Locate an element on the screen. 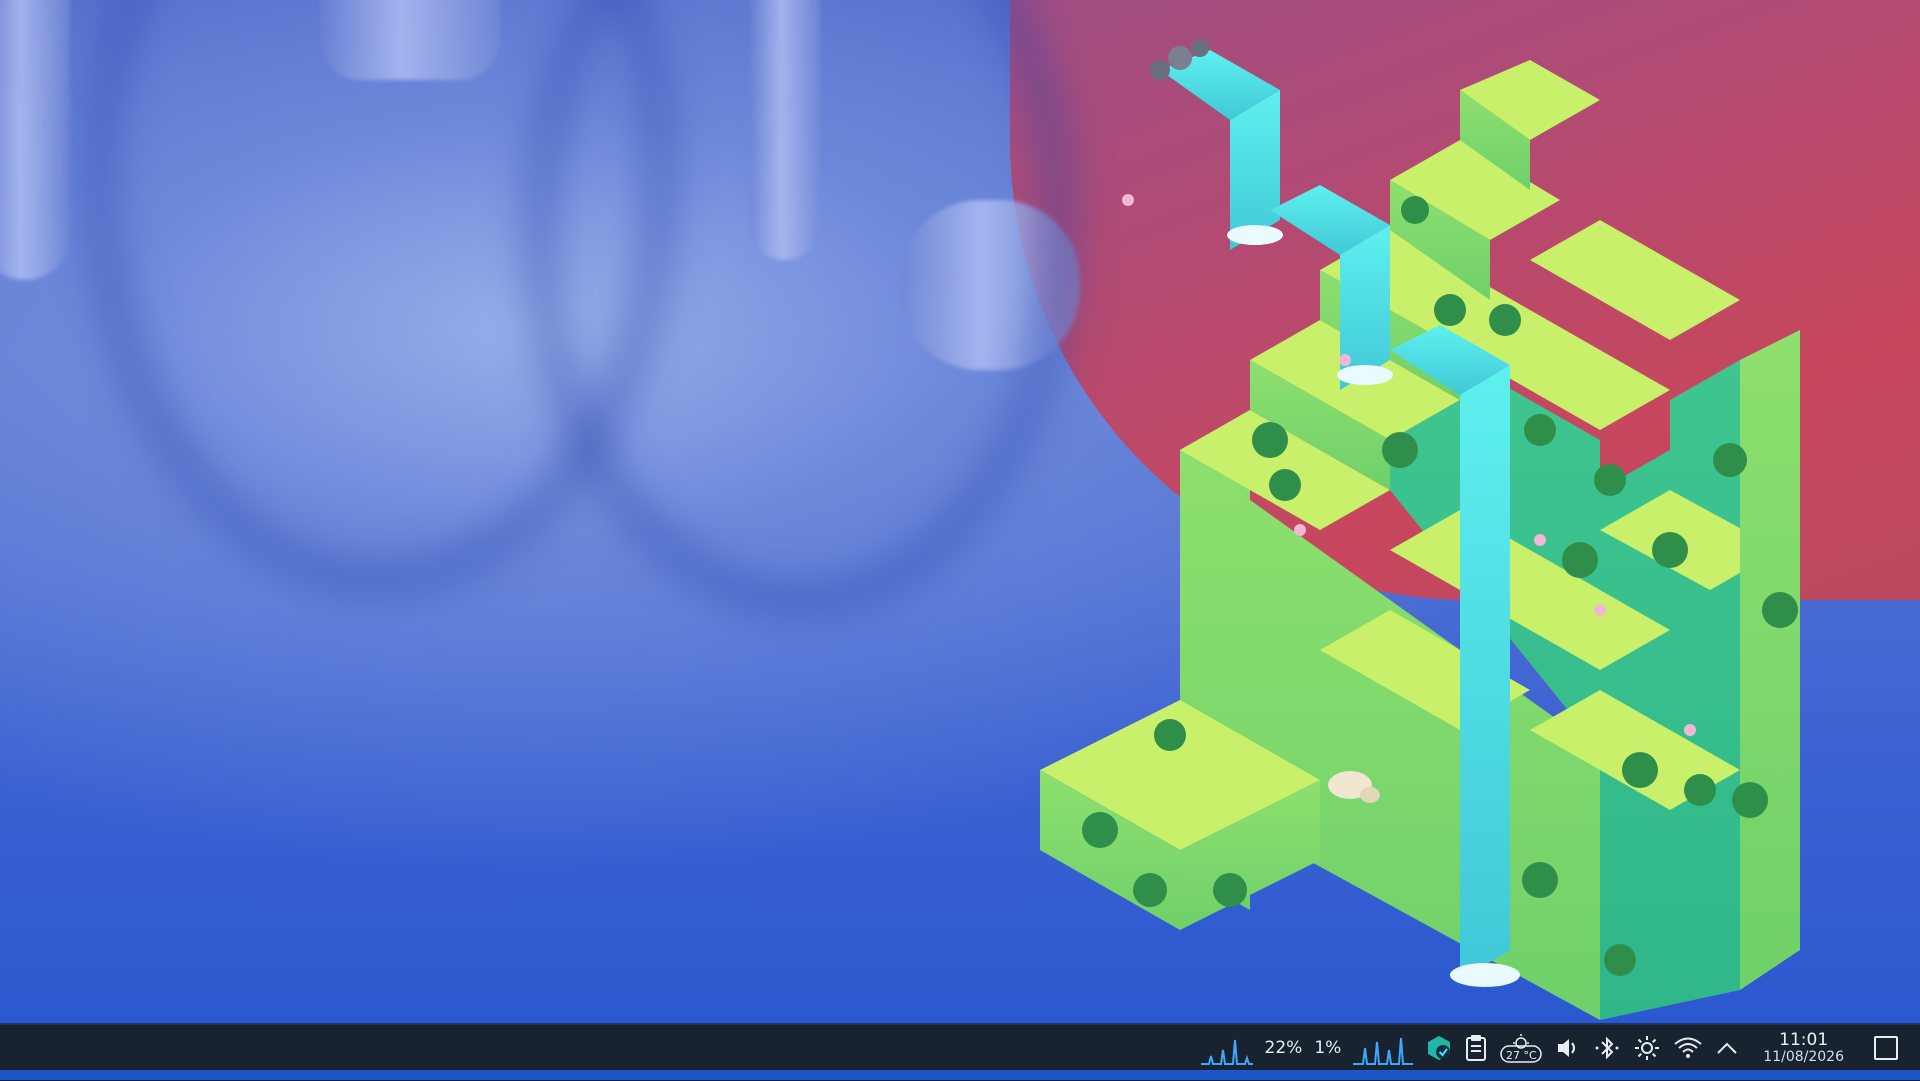  update-check-icon is located at coordinates (1439, 1048).